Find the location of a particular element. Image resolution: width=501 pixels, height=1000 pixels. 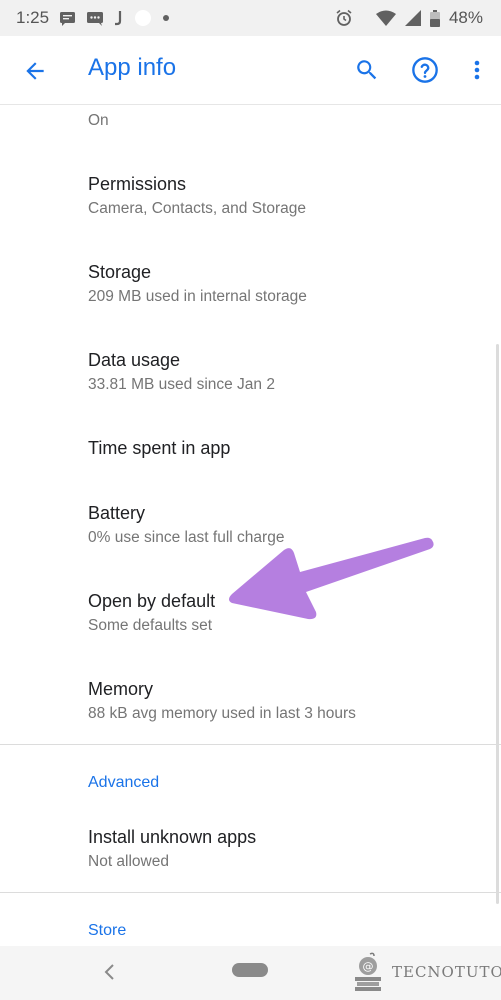

nav-home-pill is located at coordinates (250, 970).